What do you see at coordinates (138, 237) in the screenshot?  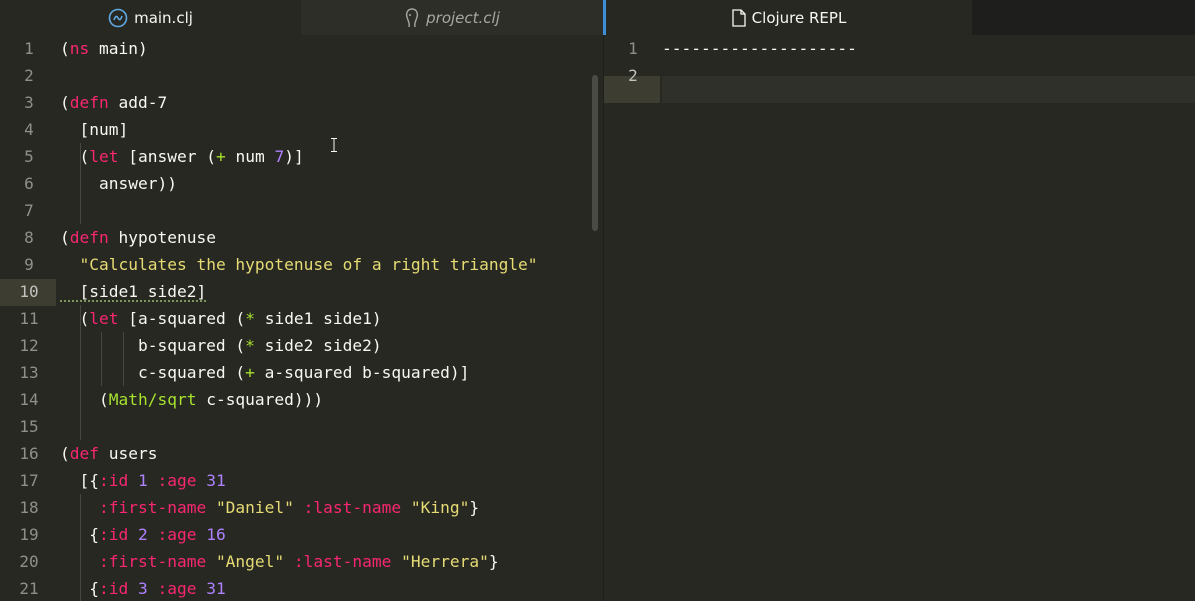 I see `code-line: (defn hypotenuse` at bounding box center [138, 237].